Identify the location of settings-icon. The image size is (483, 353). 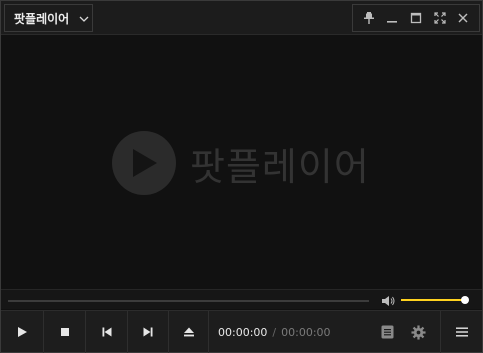
(418, 332).